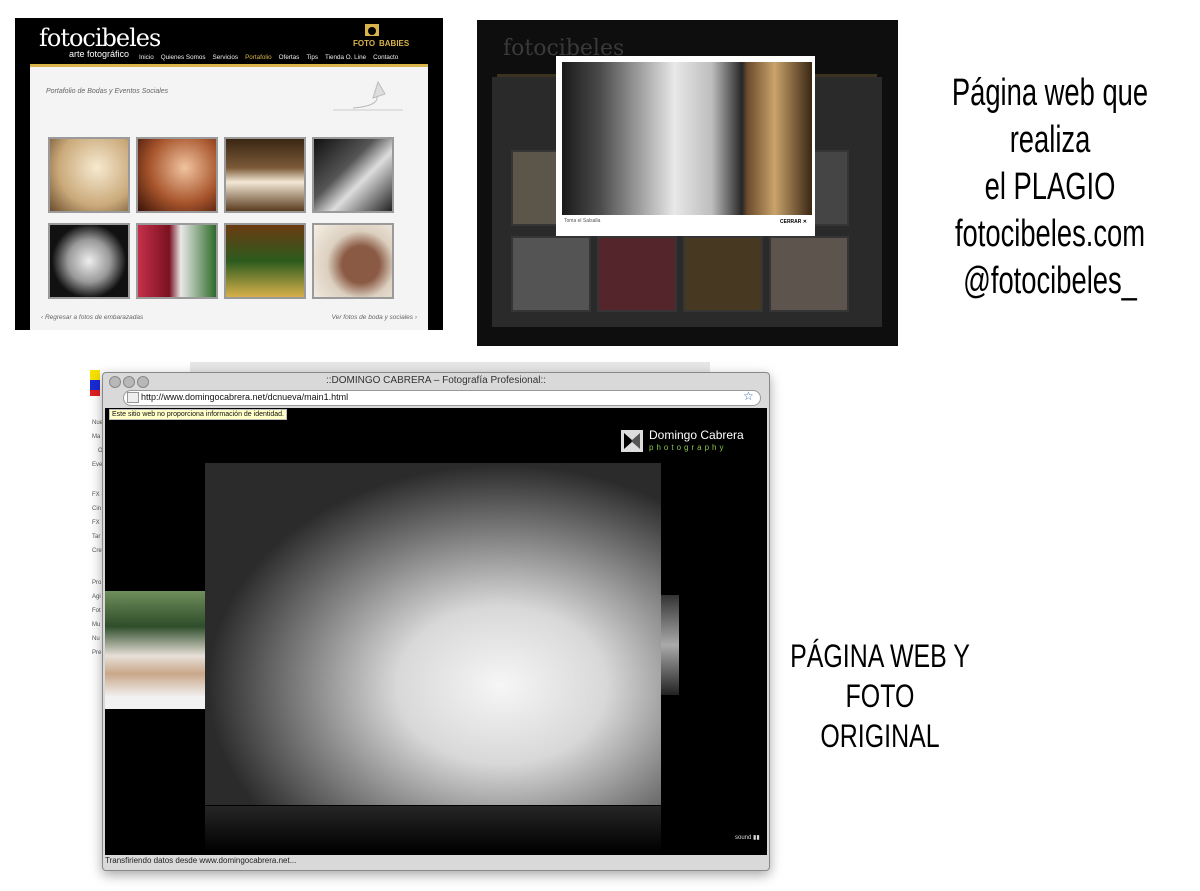 The height and width of the screenshot is (891, 1200). Describe the element at coordinates (258, 57) in the screenshot. I see `nav-item-portafolio: Portafolio` at that location.